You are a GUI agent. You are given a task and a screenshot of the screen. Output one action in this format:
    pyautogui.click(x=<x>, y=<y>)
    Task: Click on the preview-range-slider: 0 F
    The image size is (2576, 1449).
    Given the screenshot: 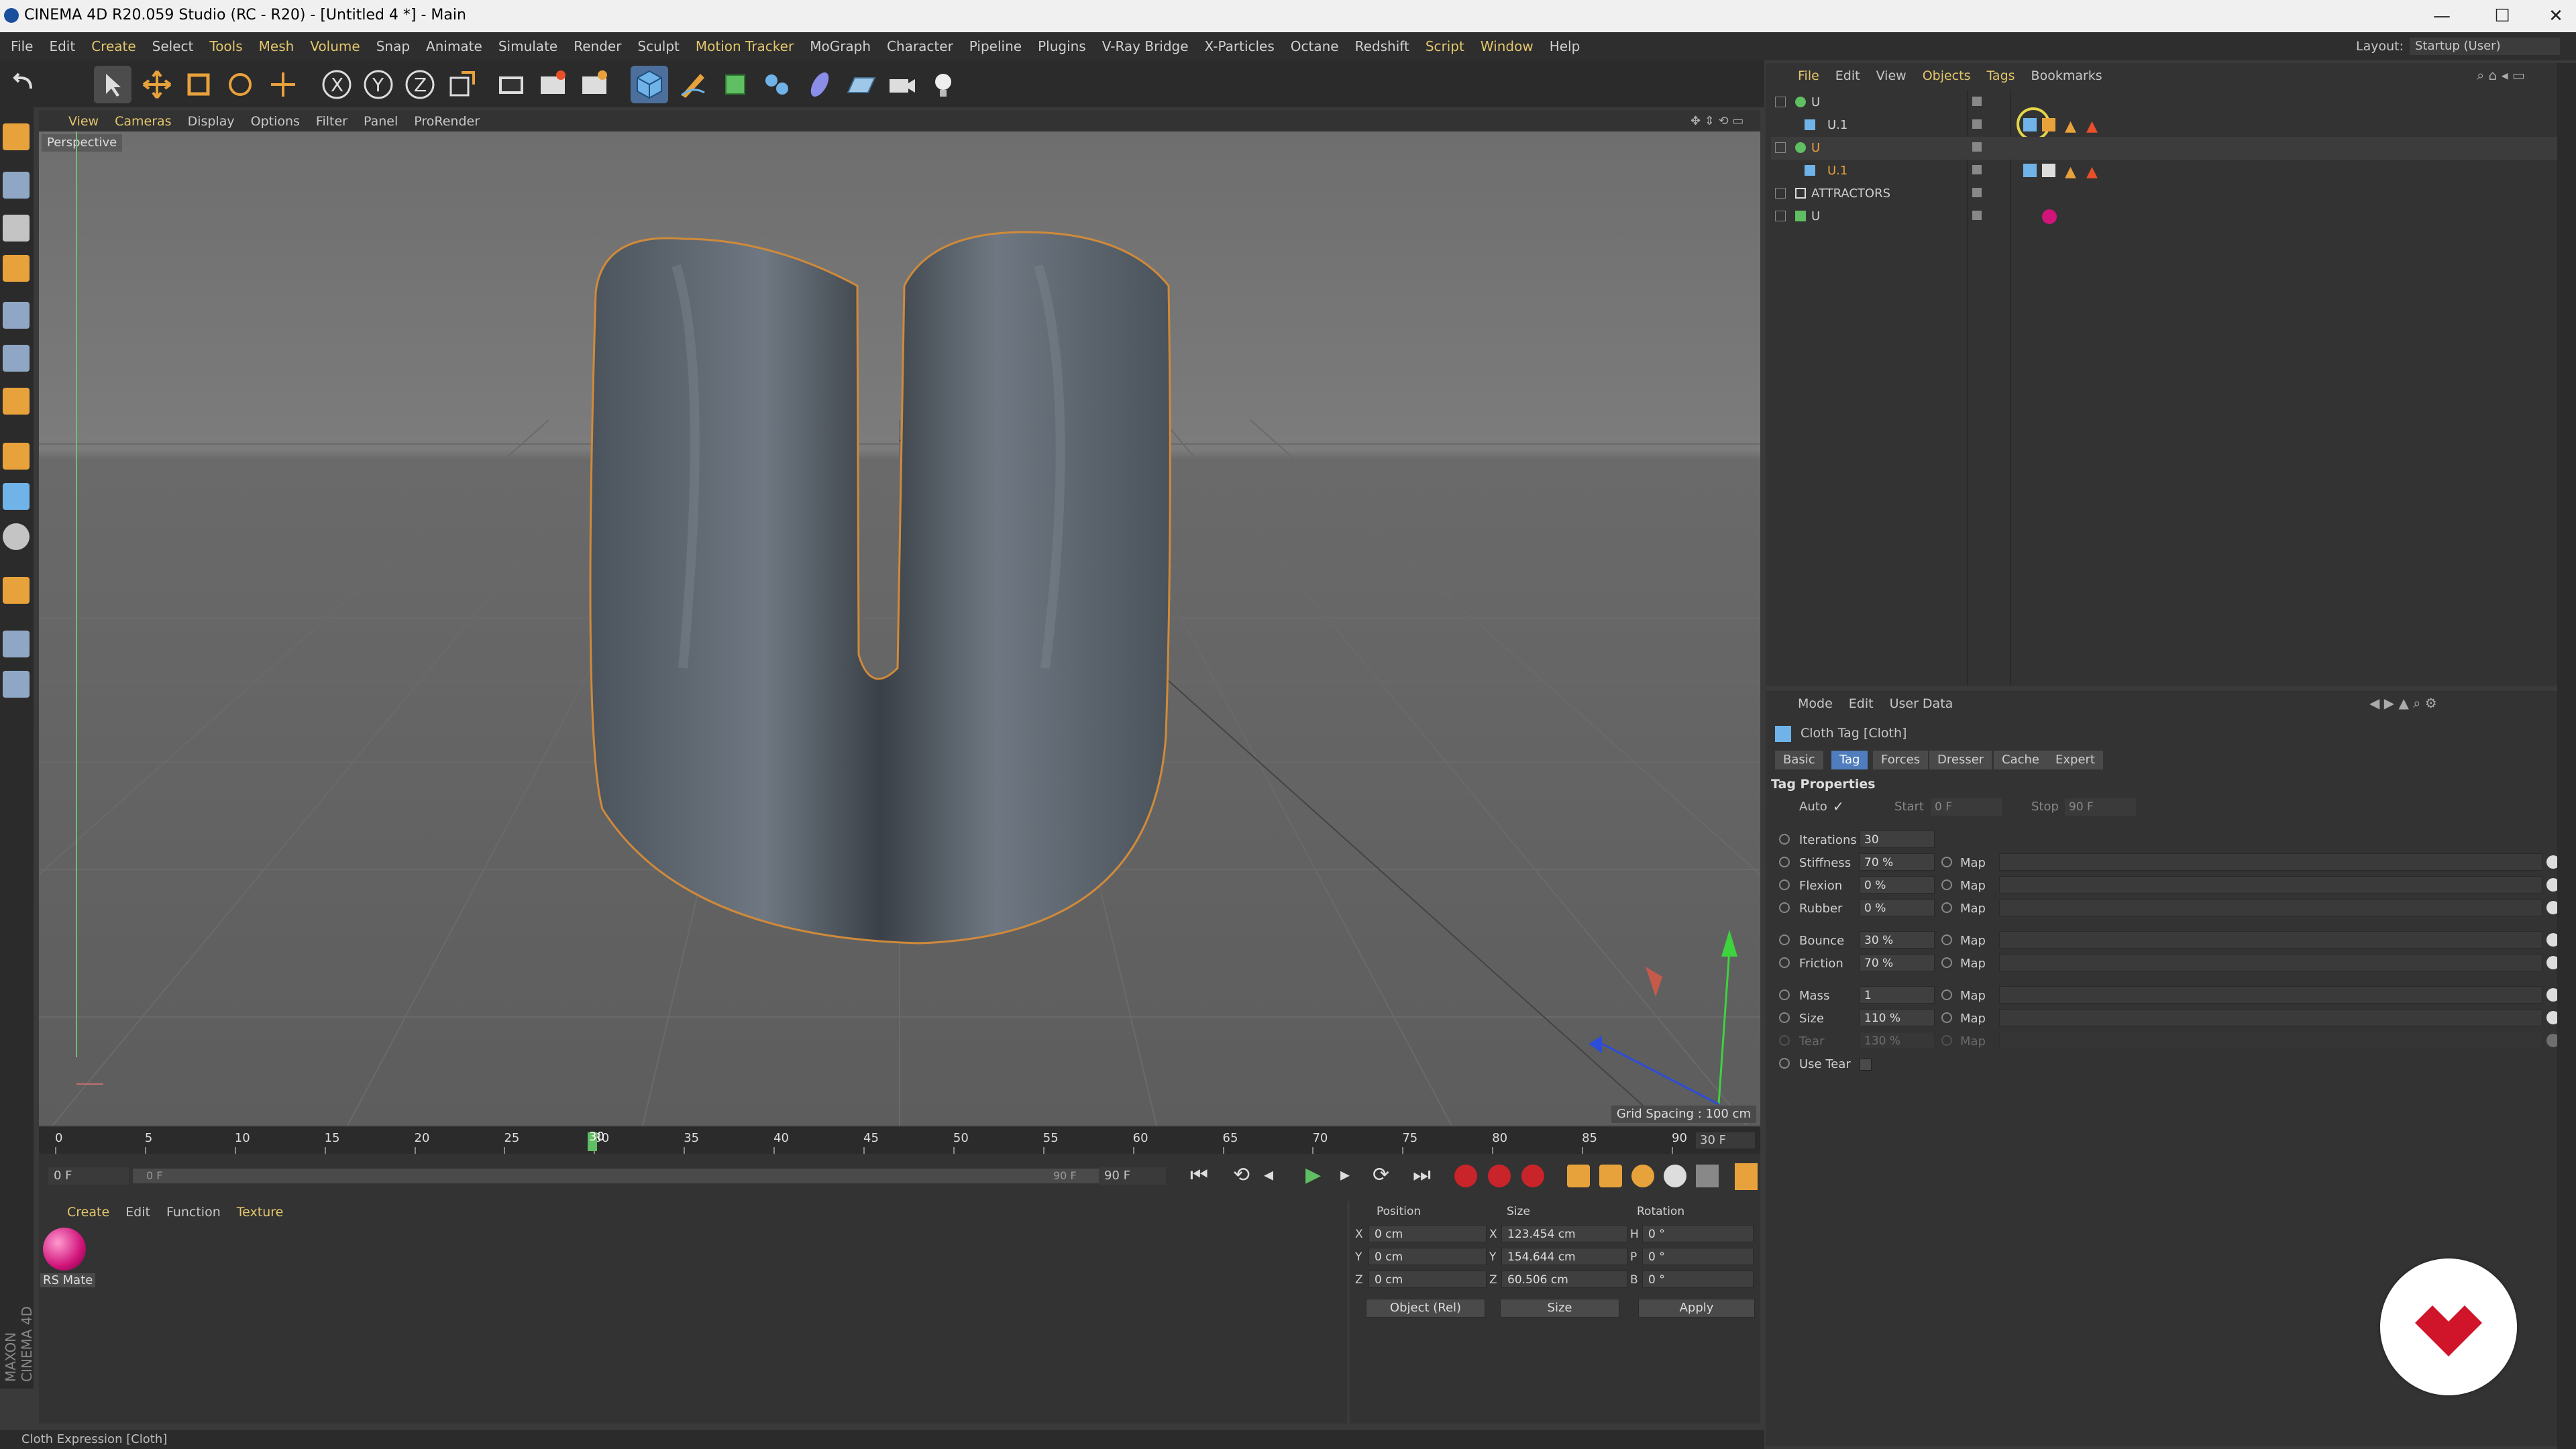 What is the action you would take?
    pyautogui.click(x=629, y=1176)
    